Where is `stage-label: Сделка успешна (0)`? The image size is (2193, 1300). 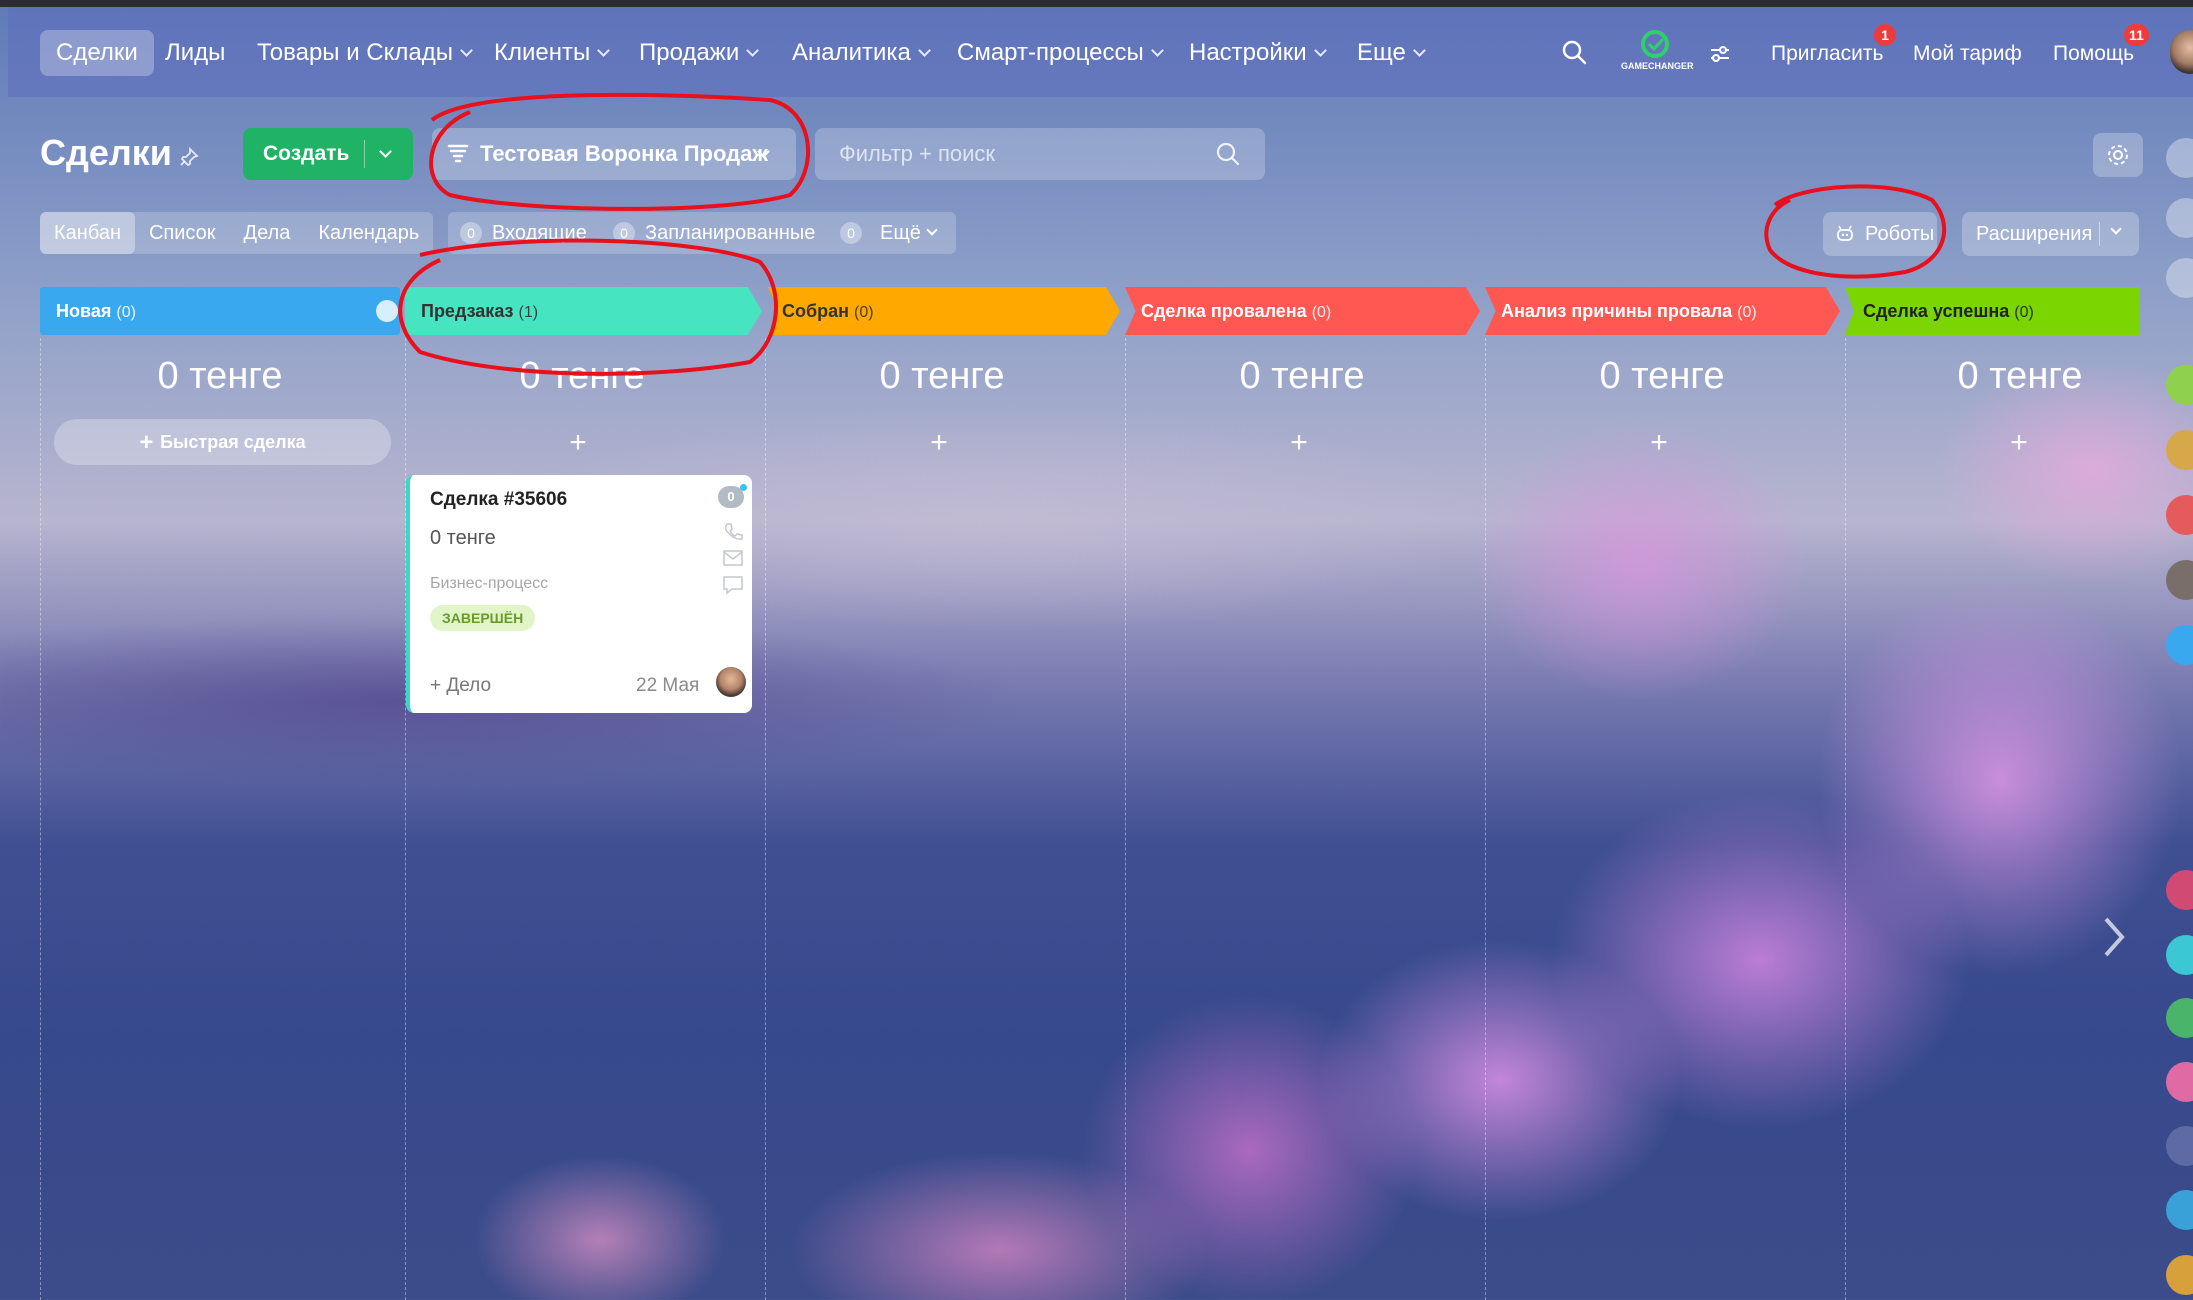
stage-label: Сделка успешна (0) is located at coordinates (1948, 311).